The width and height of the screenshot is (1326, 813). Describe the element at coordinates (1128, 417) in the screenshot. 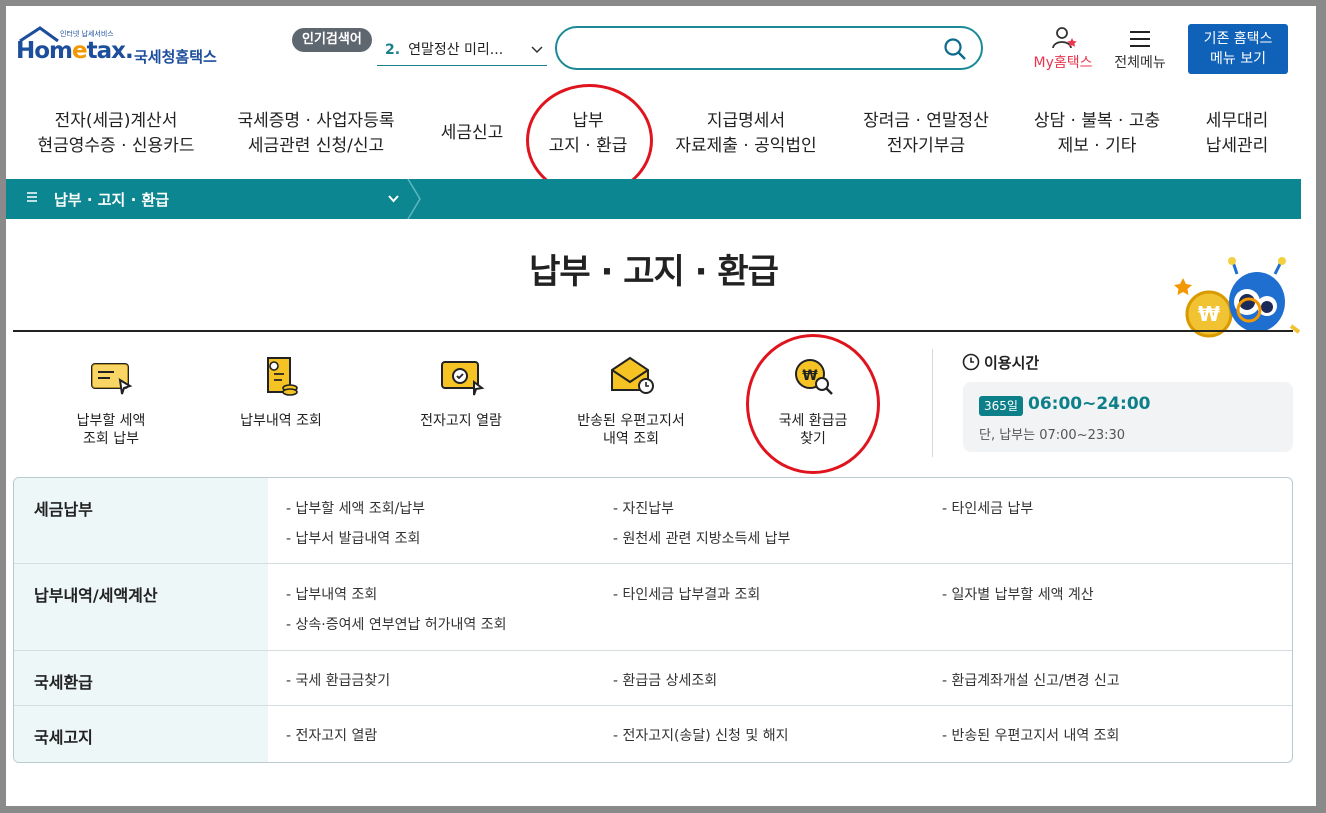

I see `hours-box: 365일 06:00~24:00 단, 납부는 07:00~23:30` at that location.